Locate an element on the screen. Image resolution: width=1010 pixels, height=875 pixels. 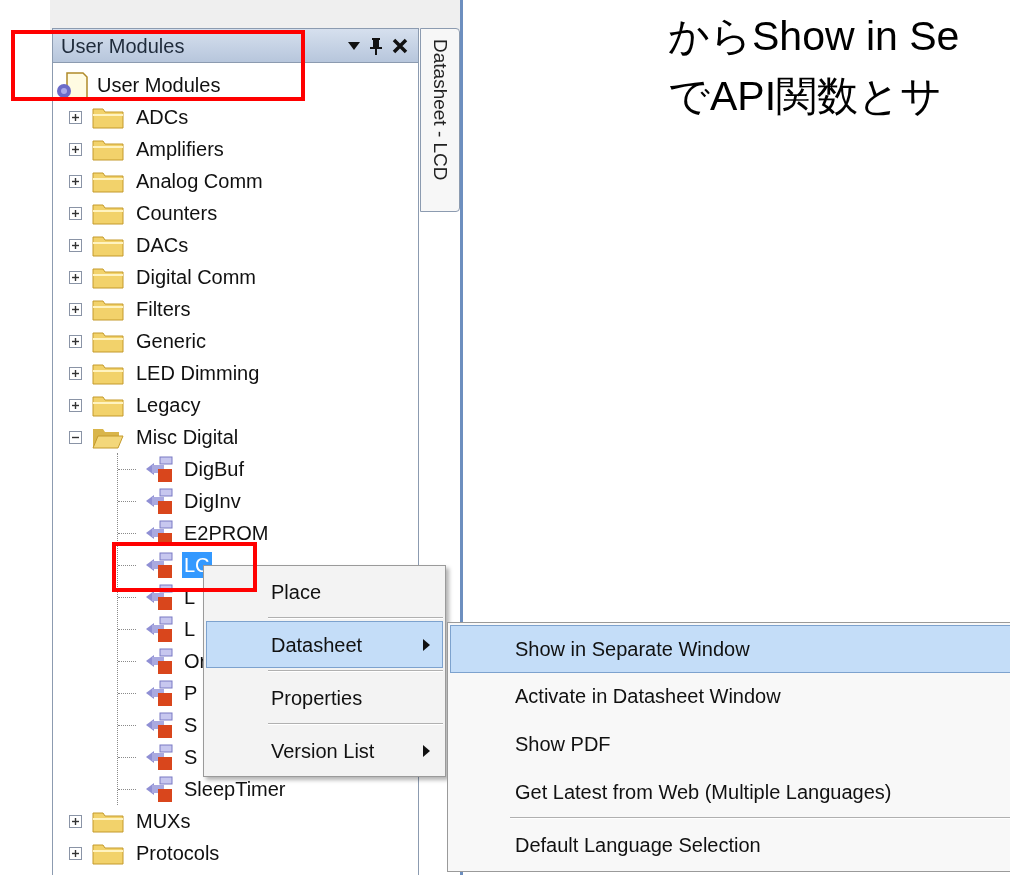
tree-item: Amplifiers is located at coordinates (180, 149).